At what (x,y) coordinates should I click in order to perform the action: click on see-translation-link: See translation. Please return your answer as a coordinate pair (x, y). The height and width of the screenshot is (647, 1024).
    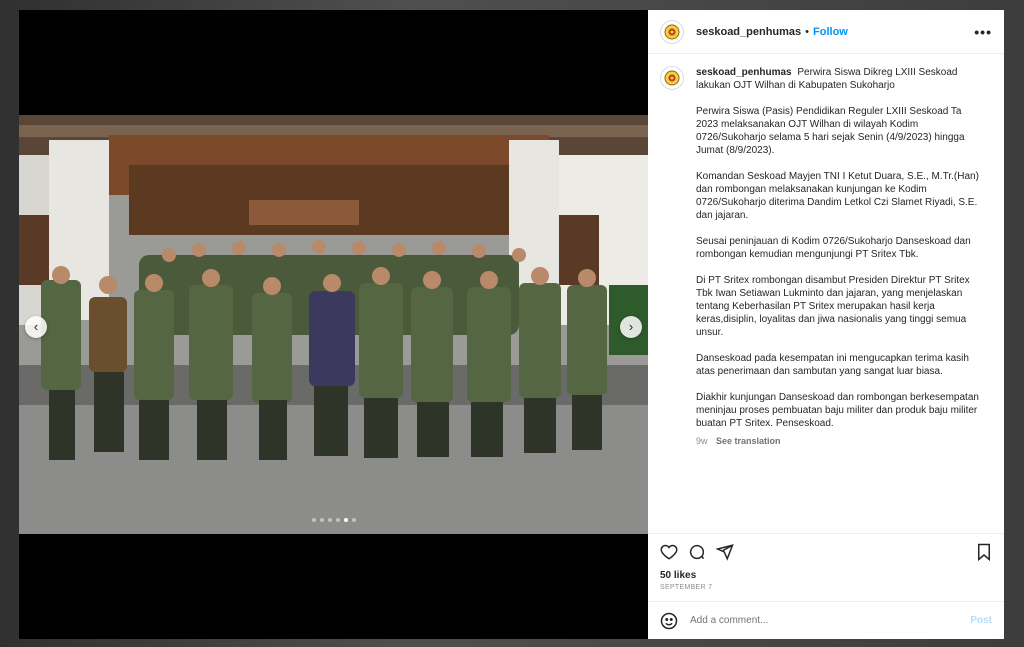
    Looking at the image, I should click on (748, 441).